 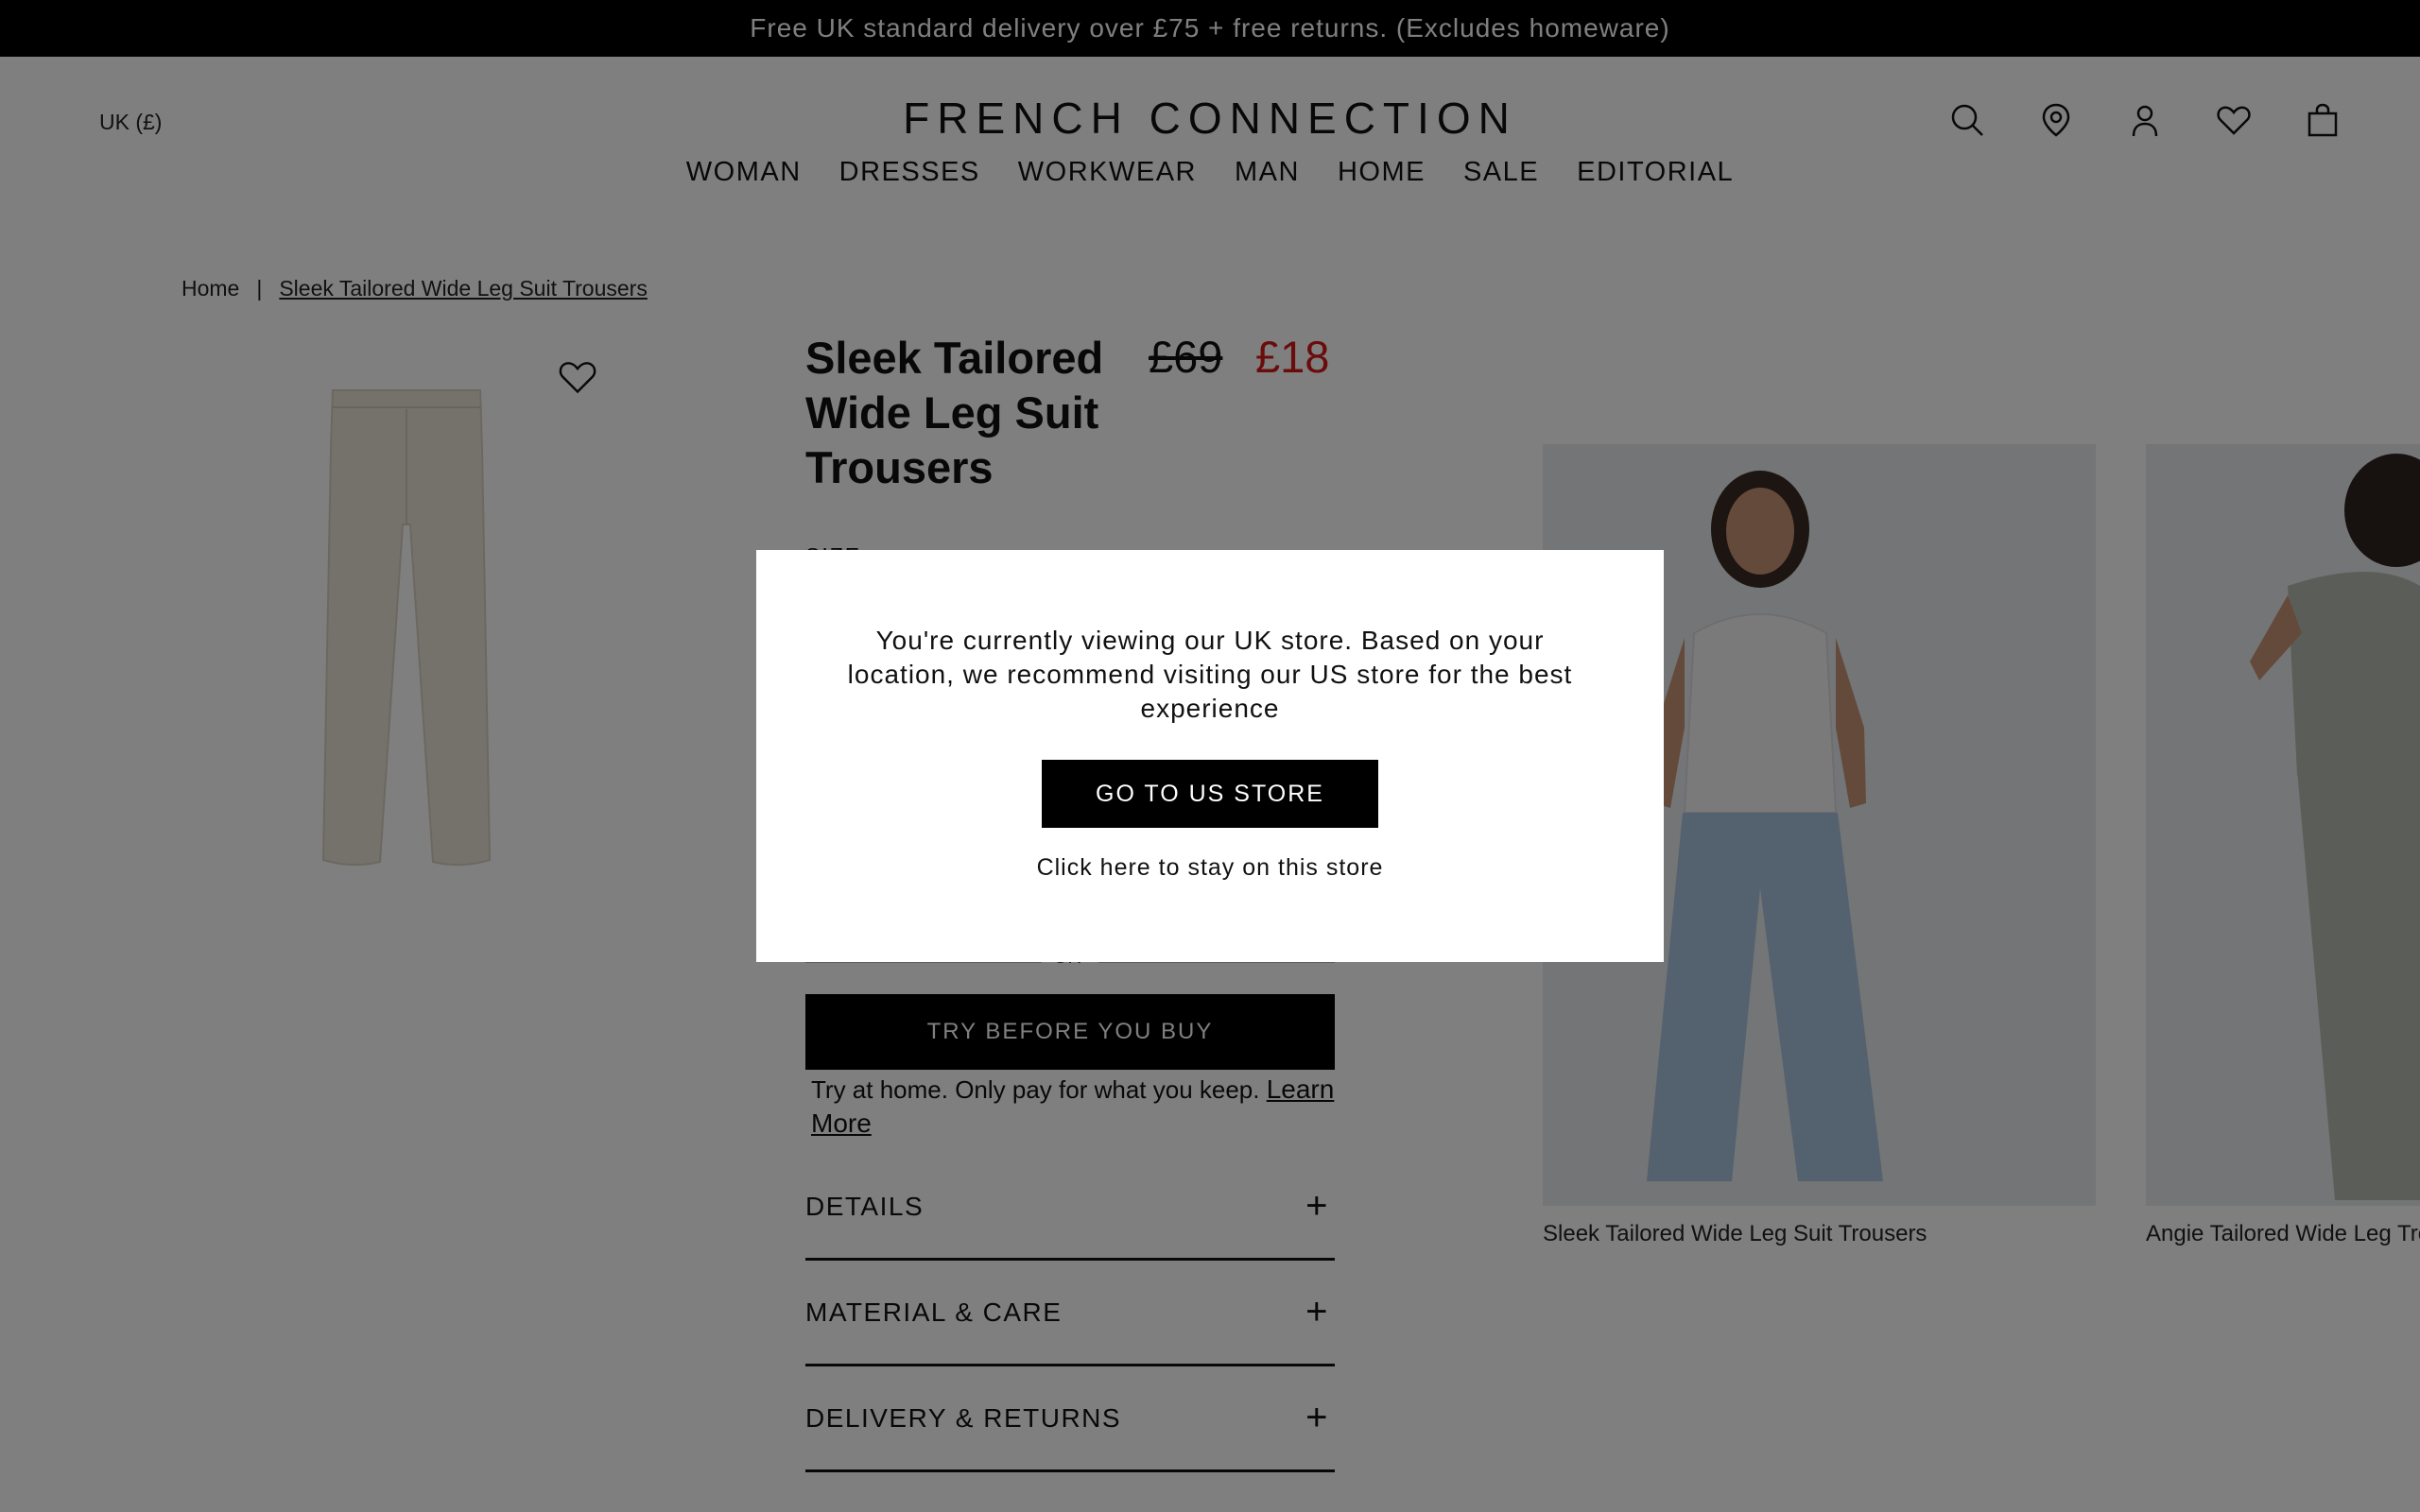 I want to click on stay-on-store-link: Click here to stay on this store, so click(x=1210, y=868).